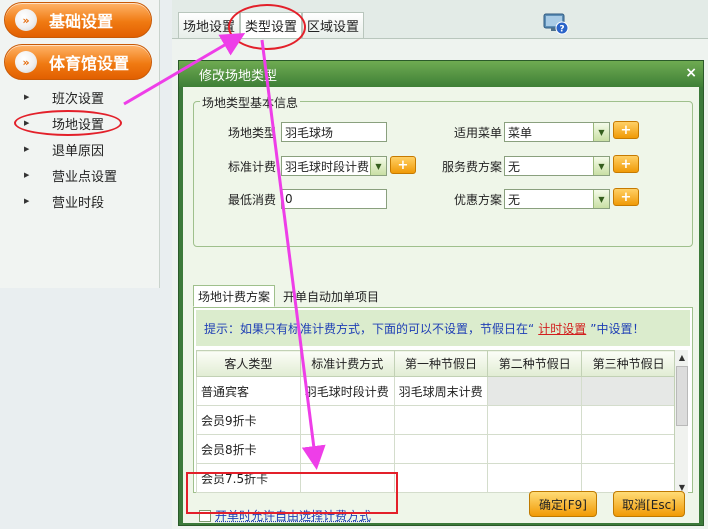 The height and width of the screenshot is (529, 708). I want to click on standard-fee-label: 标准计费, so click(251, 167).